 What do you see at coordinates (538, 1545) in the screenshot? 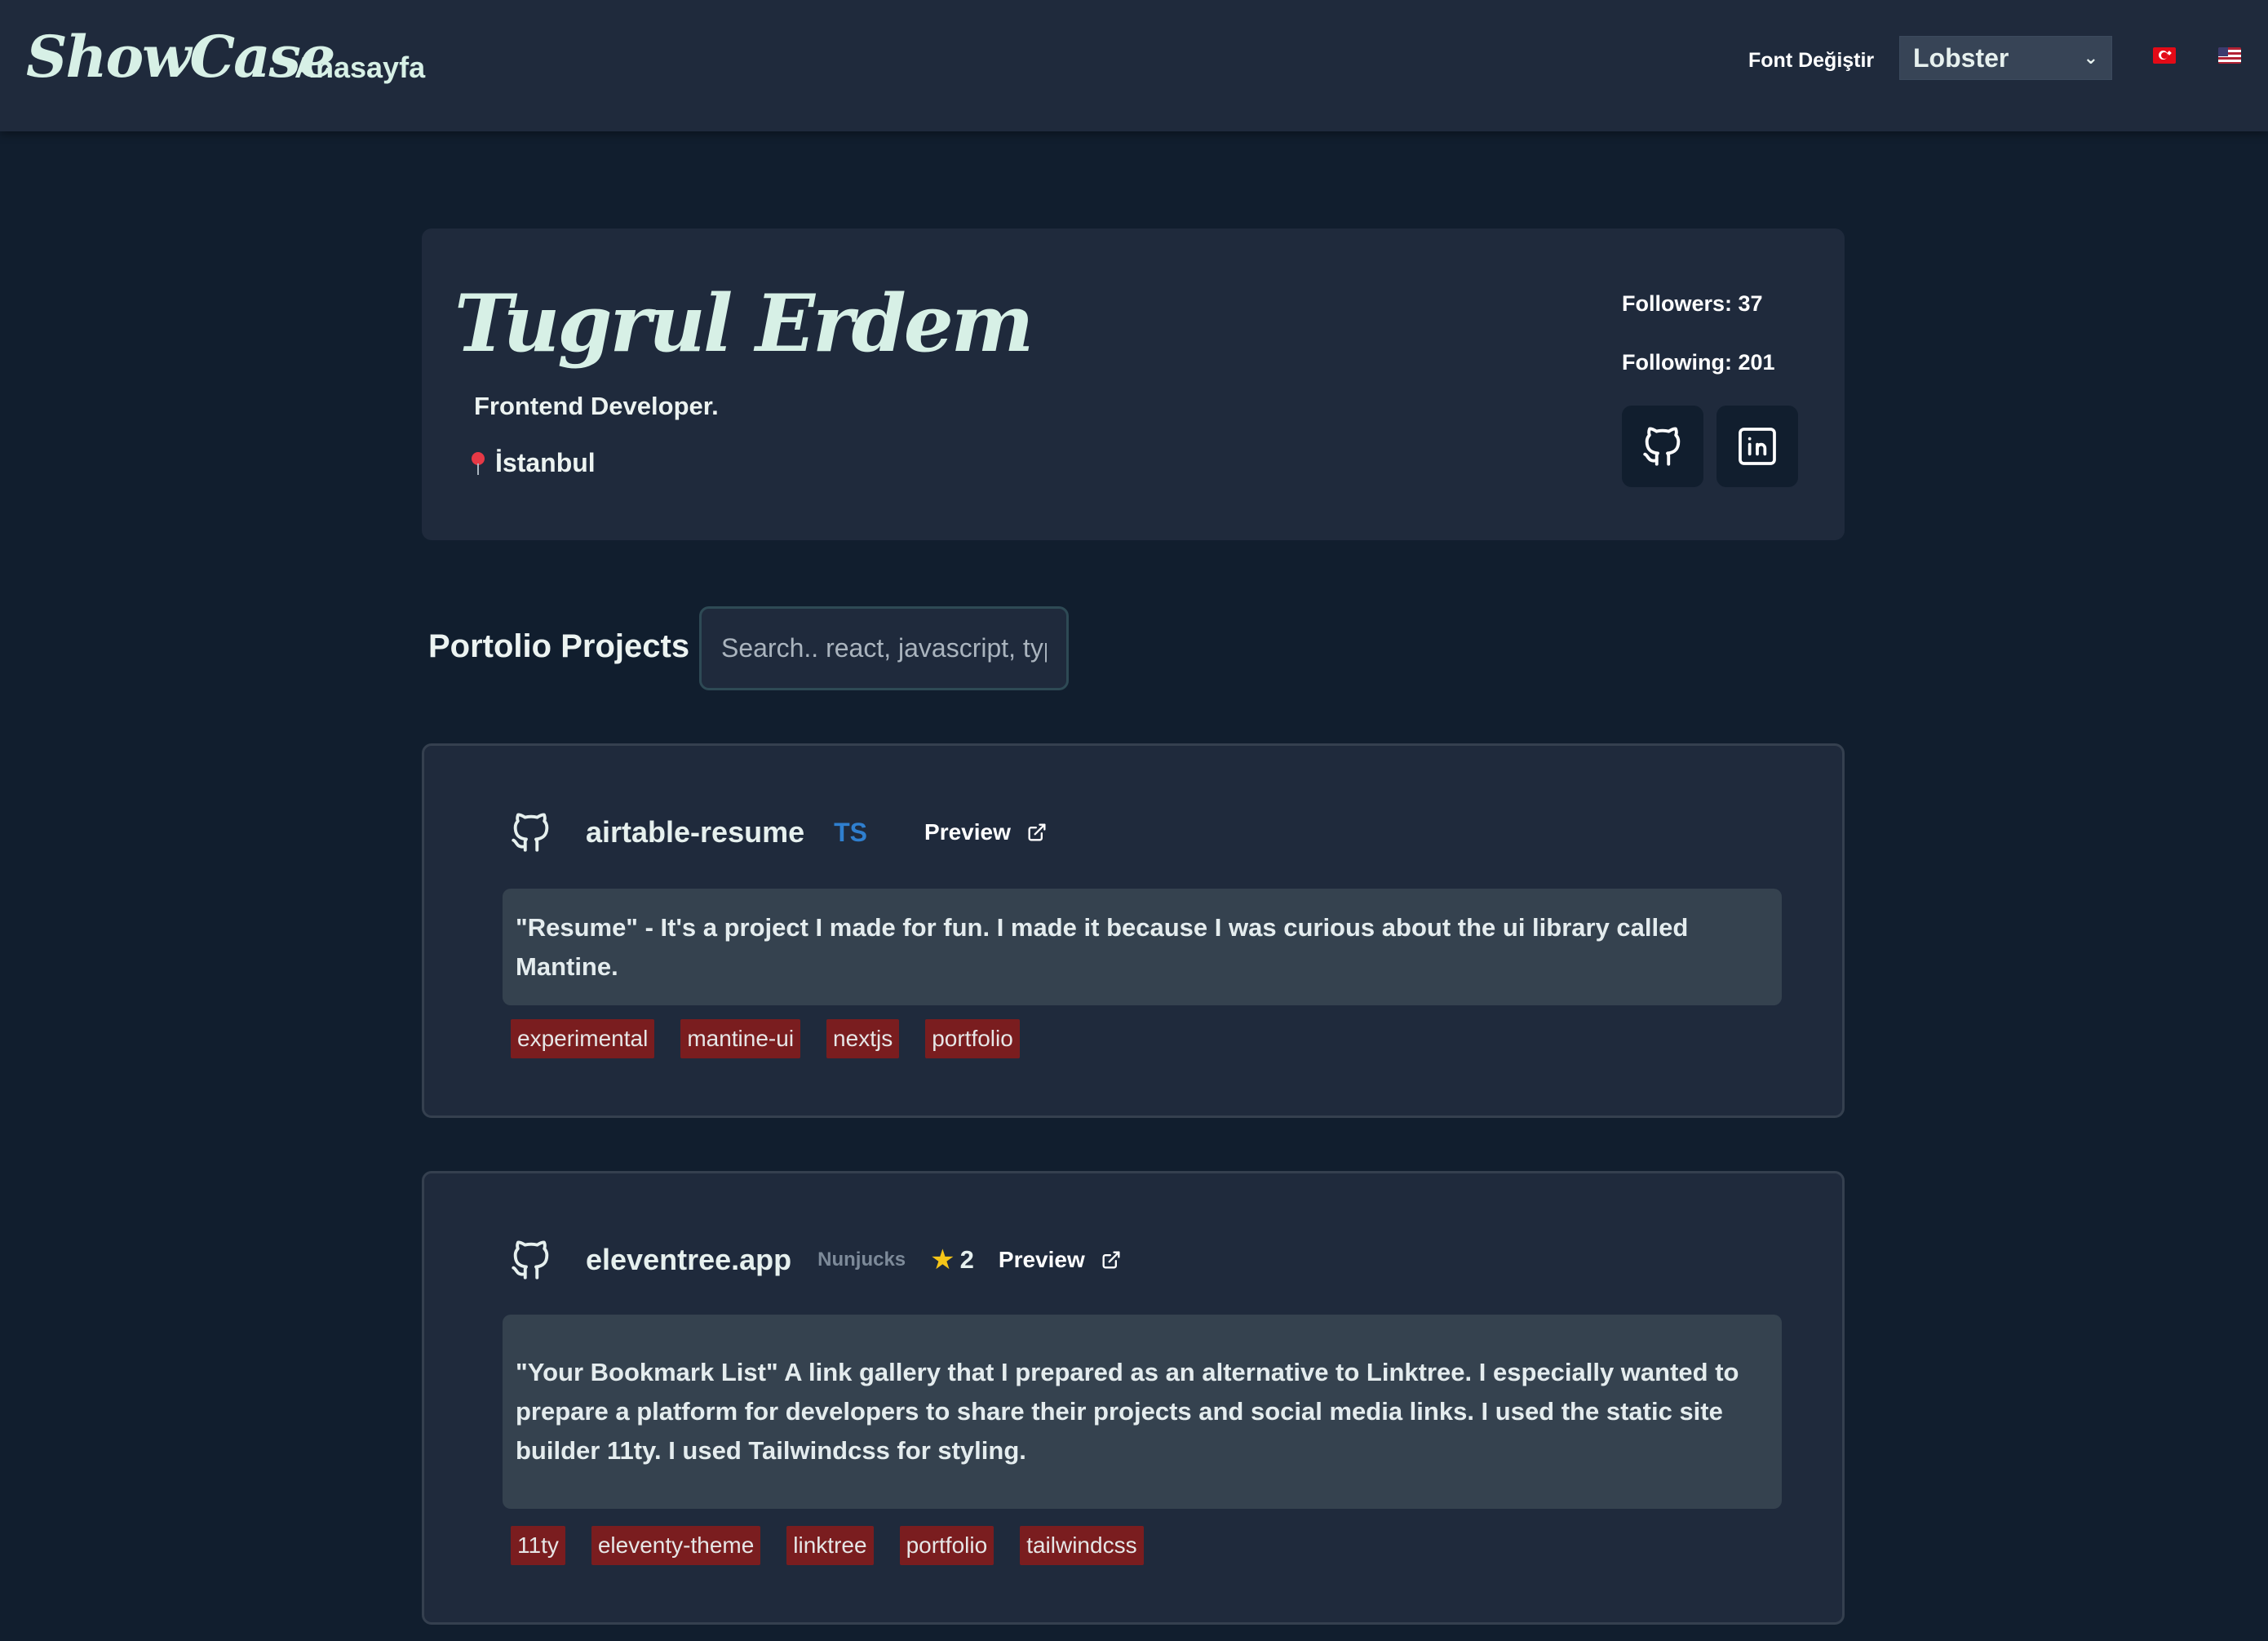
I see `tag: 11ty` at bounding box center [538, 1545].